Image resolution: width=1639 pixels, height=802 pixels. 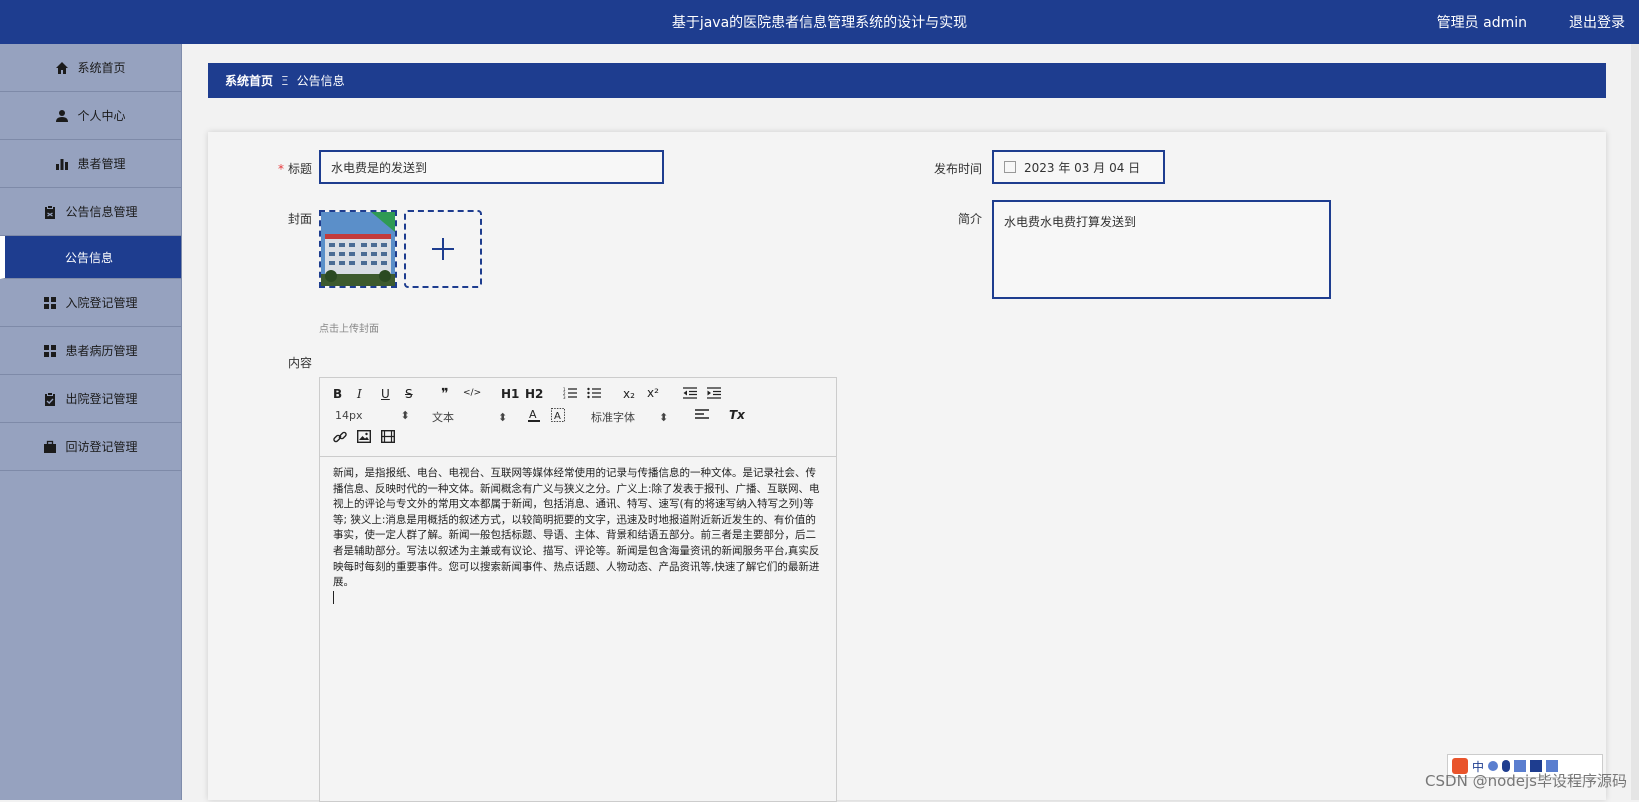 What do you see at coordinates (385, 394) in the screenshot?
I see `underline-button: U` at bounding box center [385, 394].